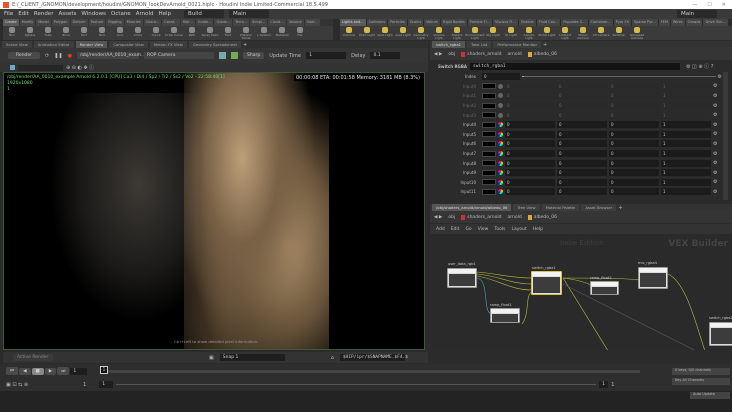 The width and height of the screenshot is (732, 412). Describe the element at coordinates (79, 371) in the screenshot. I see `current-frame-field: 1` at that location.